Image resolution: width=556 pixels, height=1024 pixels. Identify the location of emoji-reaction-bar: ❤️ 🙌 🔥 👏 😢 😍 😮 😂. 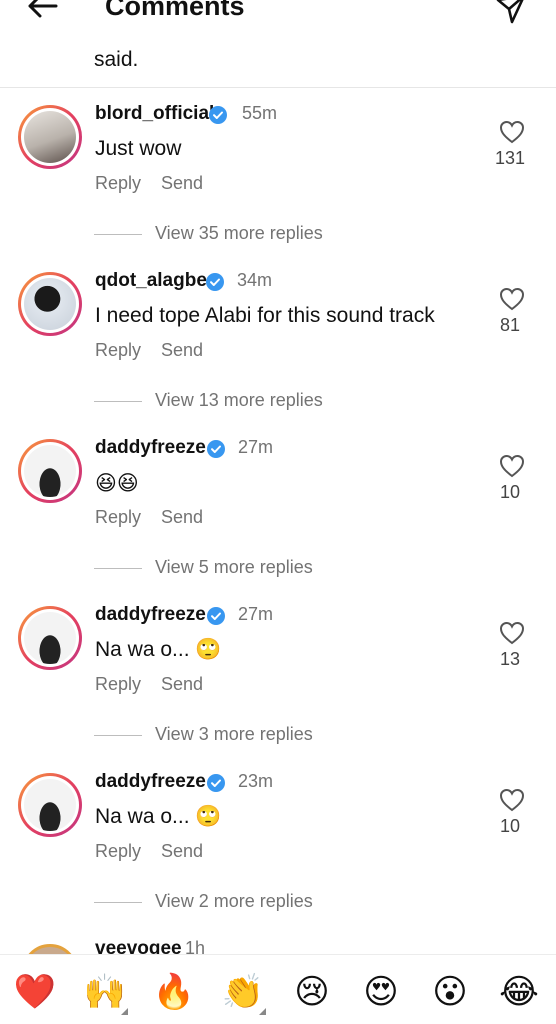
(278, 989).